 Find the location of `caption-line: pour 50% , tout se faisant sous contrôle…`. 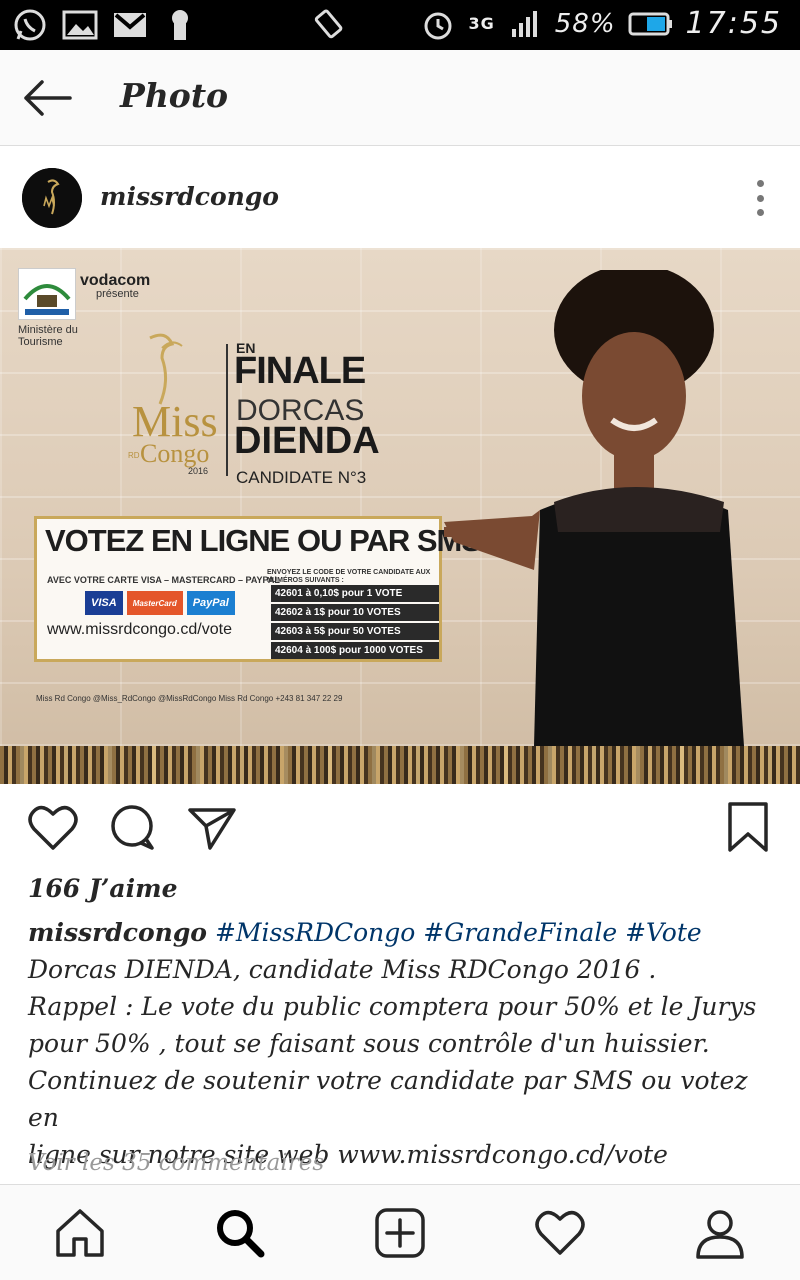

caption-line: pour 50% , tout se faisant sous contrôle… is located at coordinates (369, 1043).